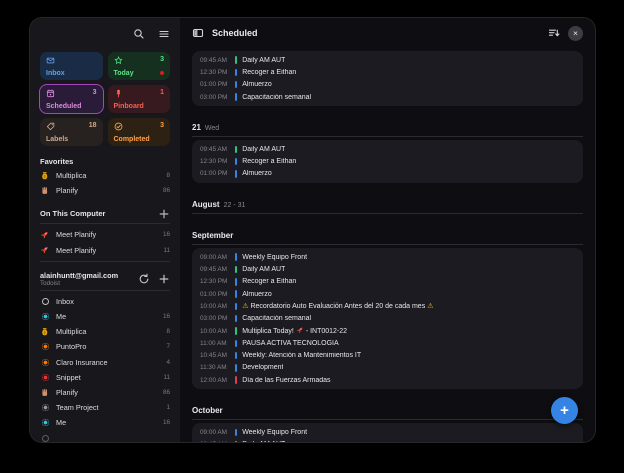 The width and height of the screenshot is (624, 473). Describe the element at coordinates (139, 126) in the screenshot. I see `check-circle-icon` at that location.